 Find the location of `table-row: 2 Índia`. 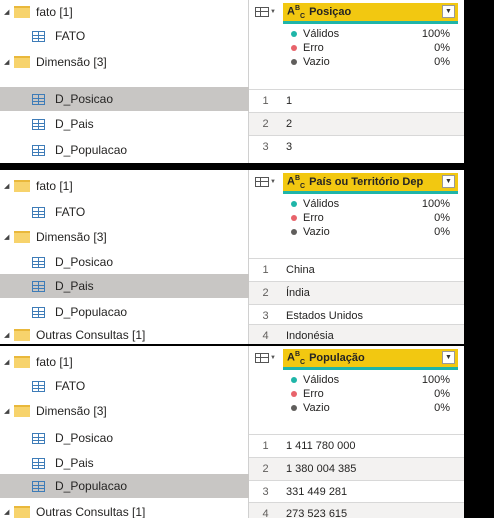

table-row: 2 Índia is located at coordinates (356, 292).